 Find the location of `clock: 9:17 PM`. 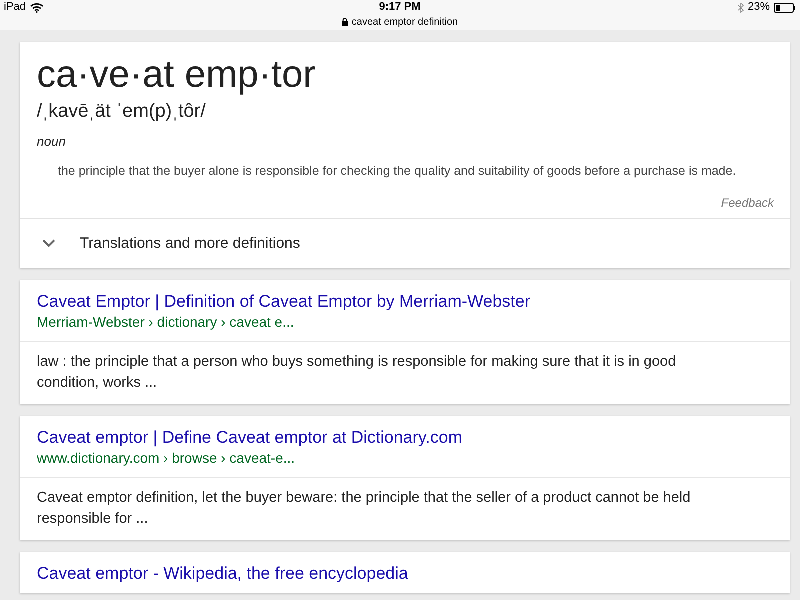

clock: 9:17 PM is located at coordinates (400, 8).